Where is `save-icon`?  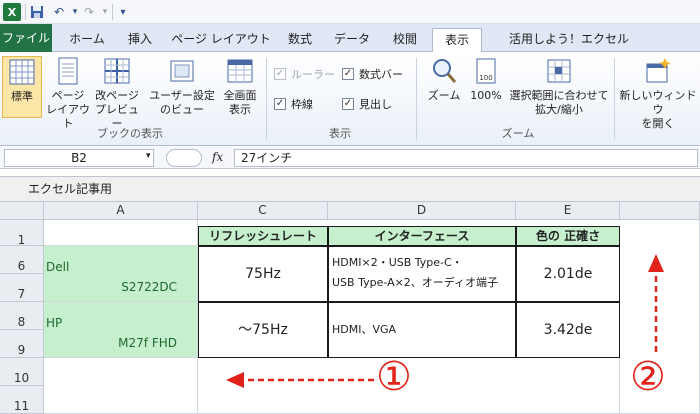 save-icon is located at coordinates (37, 12).